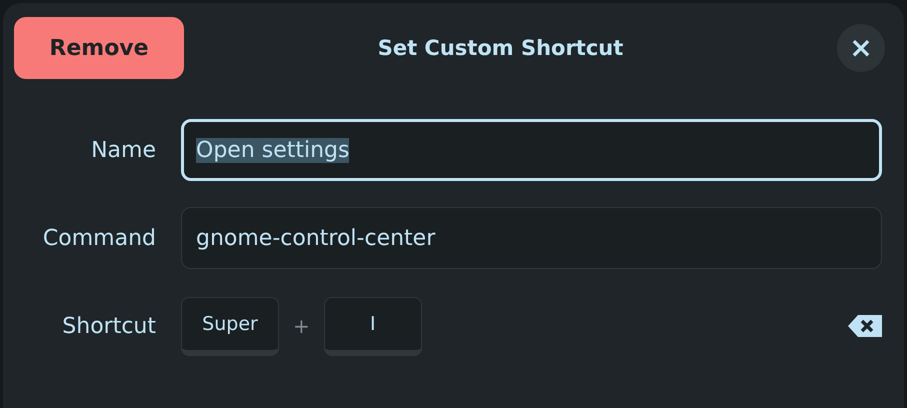 Image resolution: width=907 pixels, height=408 pixels. What do you see at coordinates (373, 326) in the screenshot?
I see `key-cap: I` at bounding box center [373, 326].